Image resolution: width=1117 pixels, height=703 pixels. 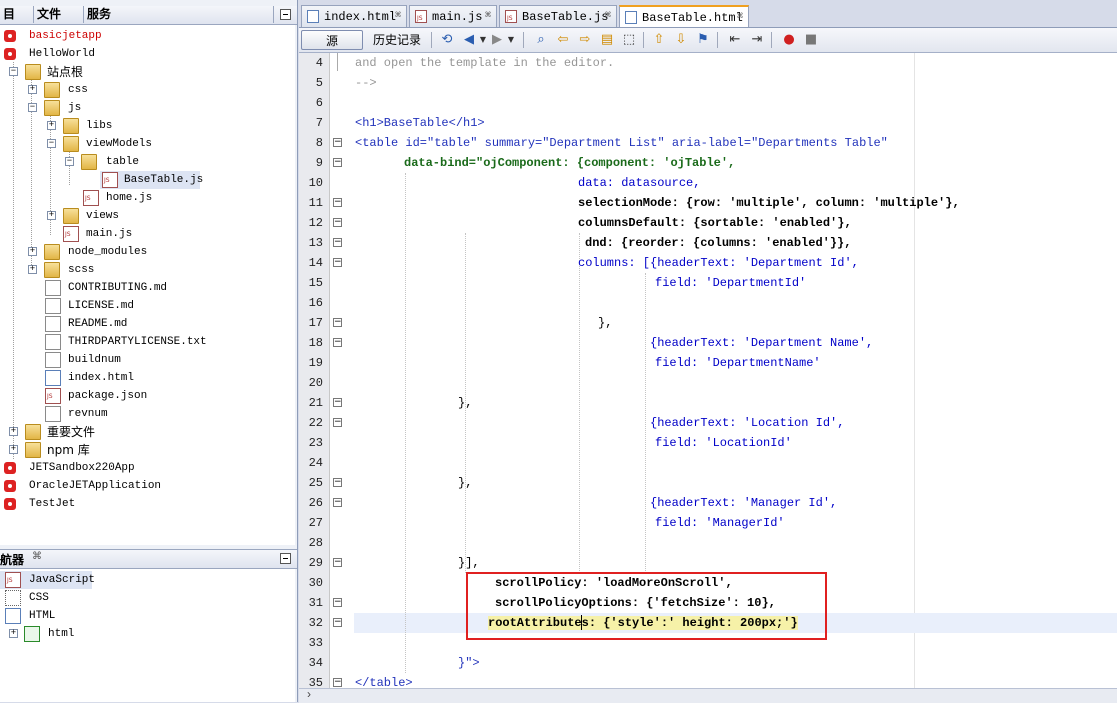 What do you see at coordinates (659, 39) in the screenshot?
I see `previous-bookmark-icon: ⇧` at bounding box center [659, 39].